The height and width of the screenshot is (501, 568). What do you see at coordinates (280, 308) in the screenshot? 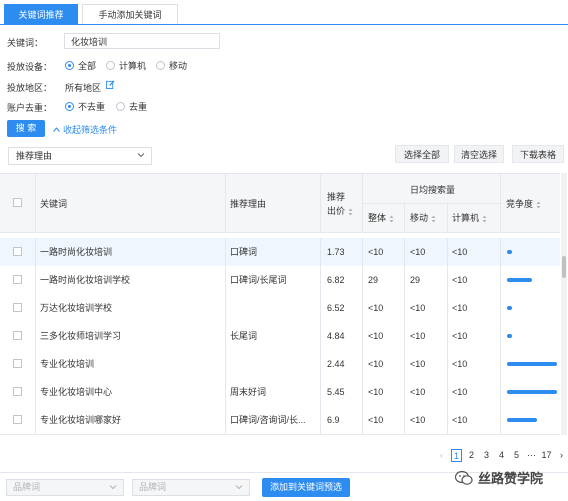
I see `table-row: 万达化妆培训学校 6.52 <10 <10 <10` at bounding box center [280, 308].